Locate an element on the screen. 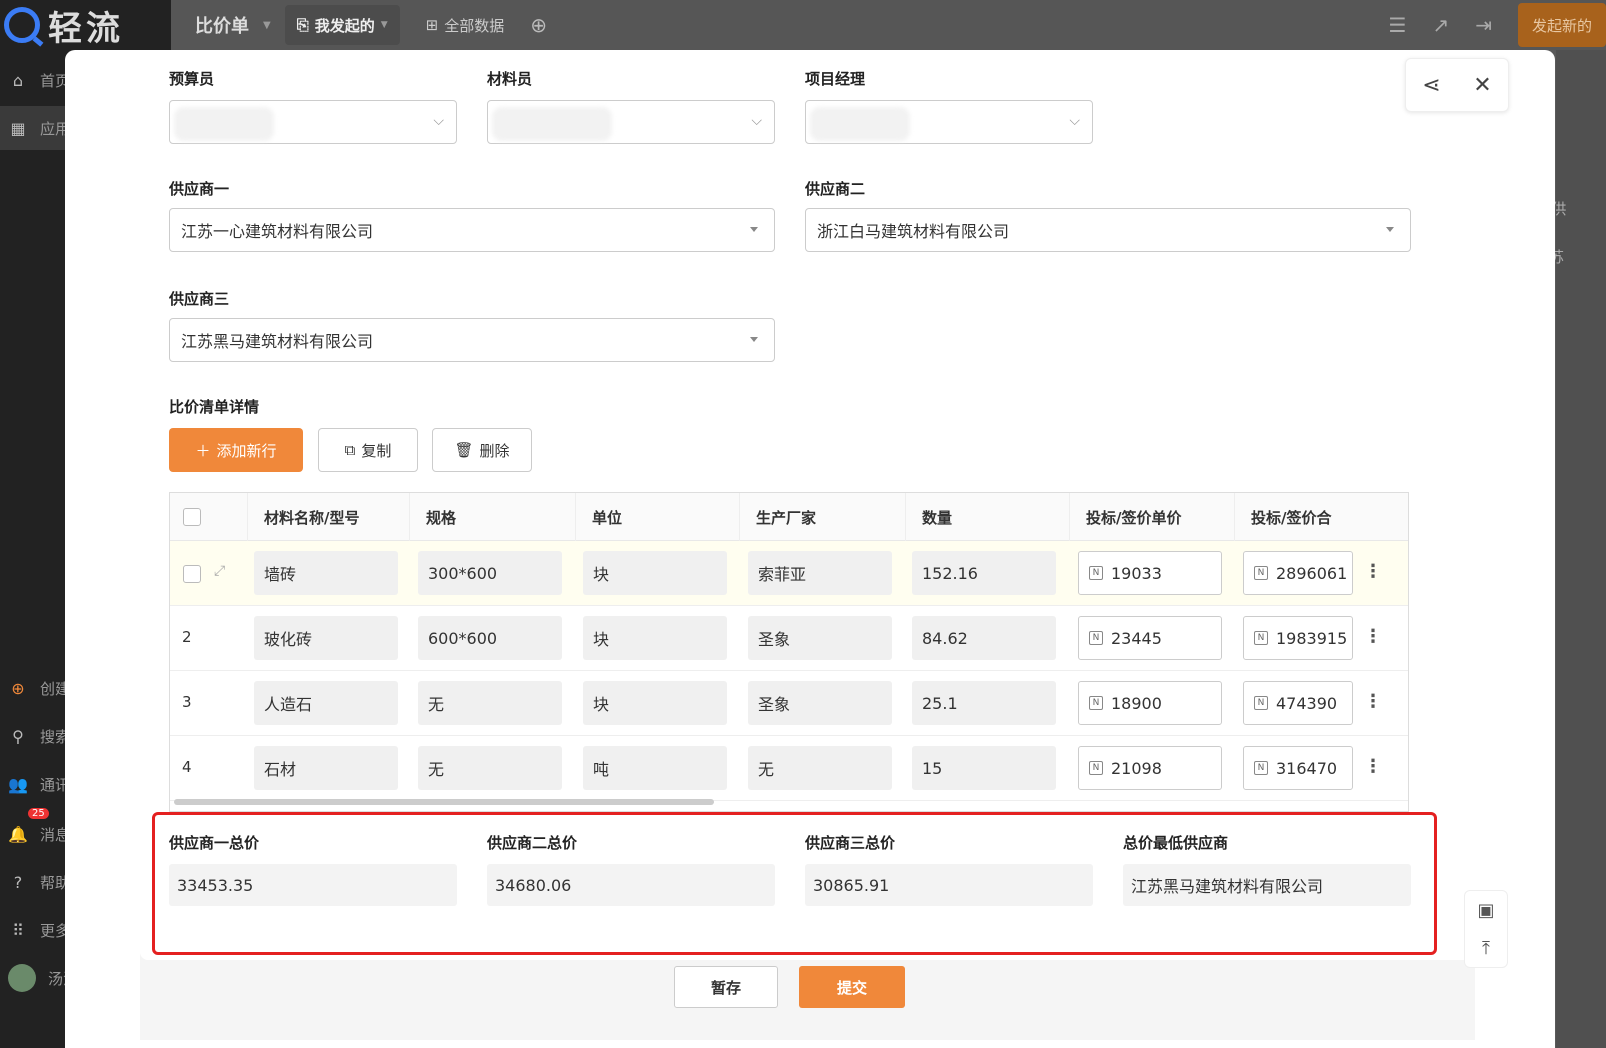 The height and width of the screenshot is (1048, 1606). cell-price: N 19033 is located at coordinates (1150, 573).